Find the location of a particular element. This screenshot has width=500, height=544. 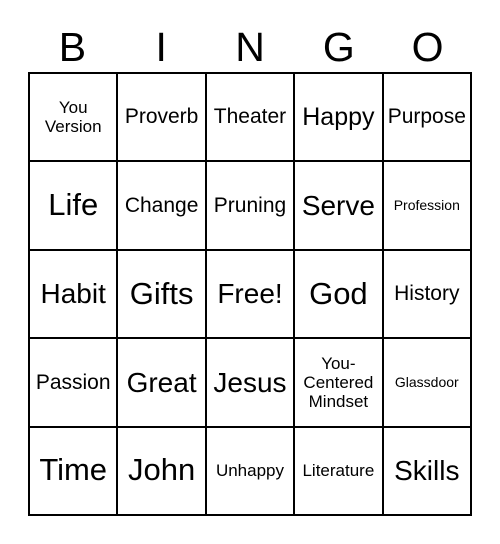

bingo-cell-label: Free! is located at coordinates (250, 294).